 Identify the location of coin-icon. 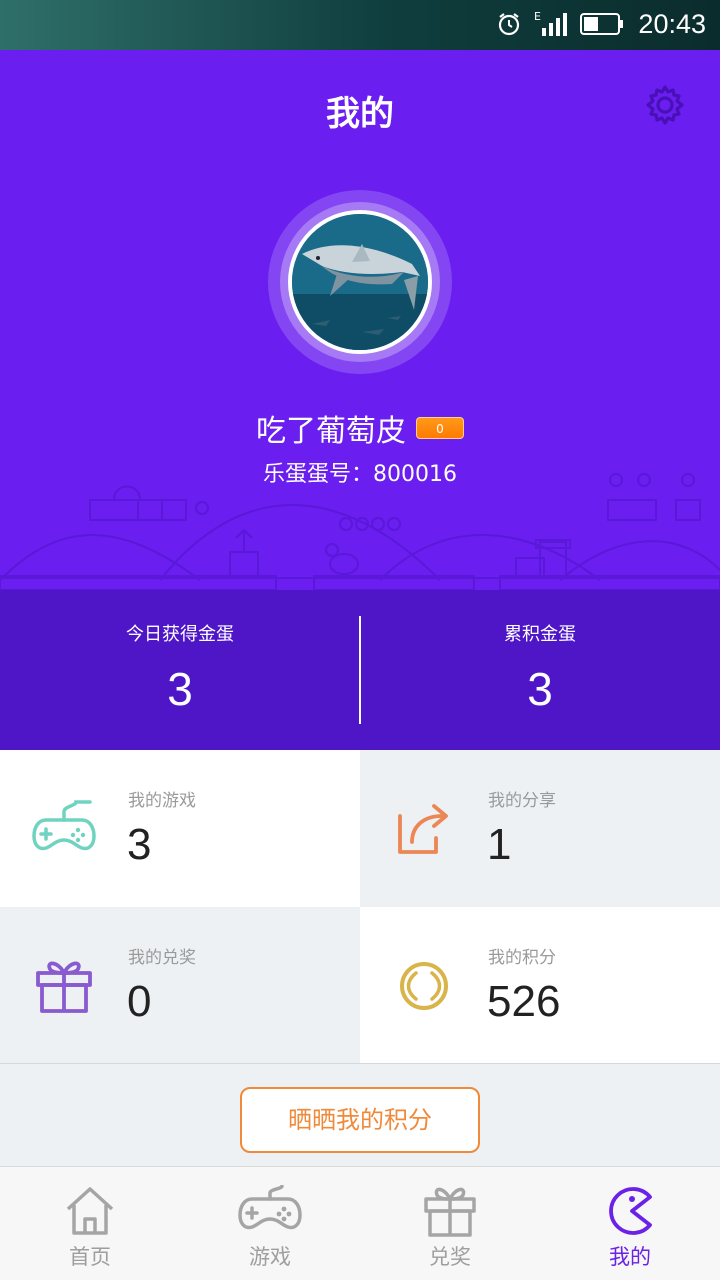
(424, 986).